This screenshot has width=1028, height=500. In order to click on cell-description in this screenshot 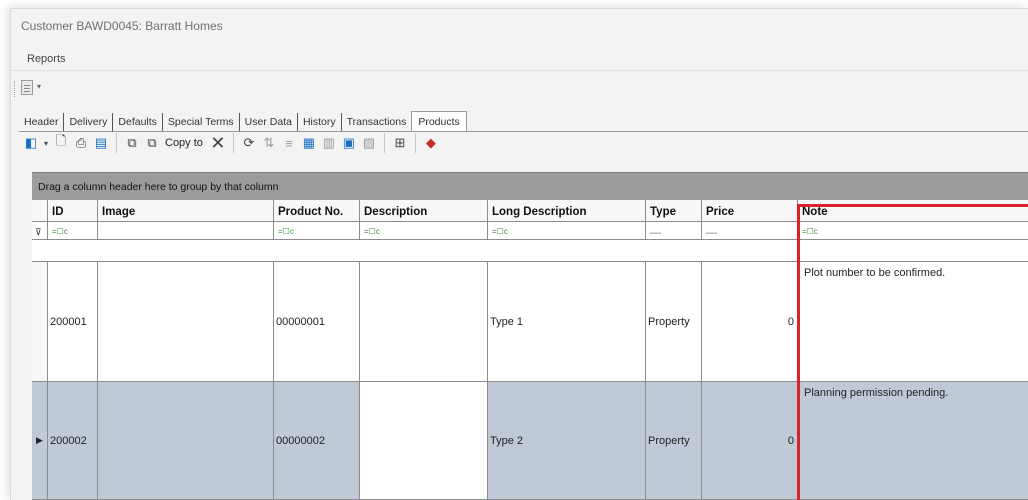, I will do `click(424, 322)`.